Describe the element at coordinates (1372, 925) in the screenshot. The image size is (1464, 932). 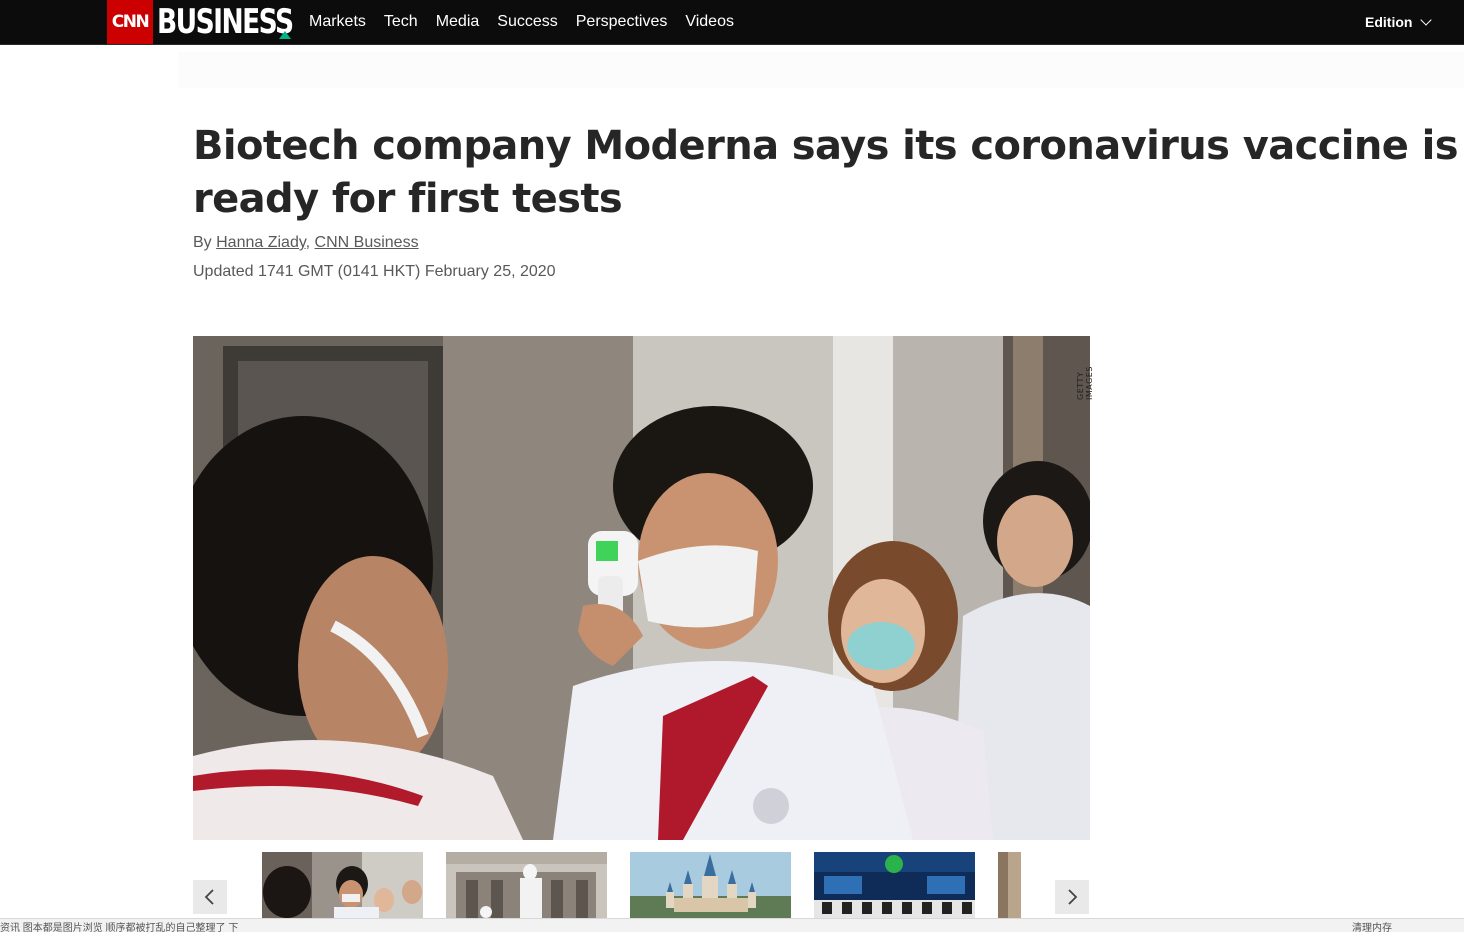
I see `status-right-text: 清理内存` at that location.